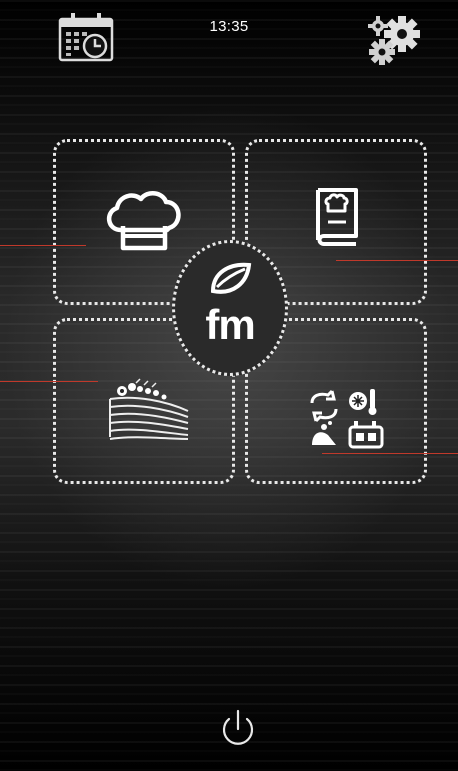 The image size is (458, 771). I want to click on brand-logo: fm, so click(230, 308).